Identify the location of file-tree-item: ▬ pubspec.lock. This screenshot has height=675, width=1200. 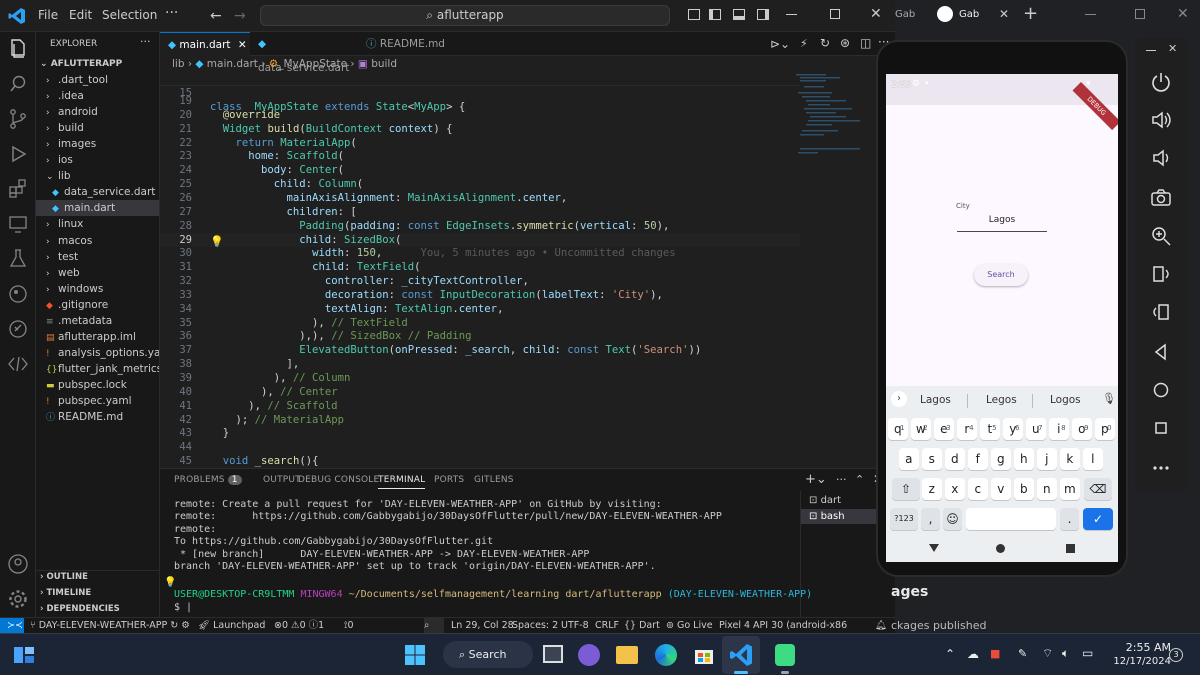
(97, 385).